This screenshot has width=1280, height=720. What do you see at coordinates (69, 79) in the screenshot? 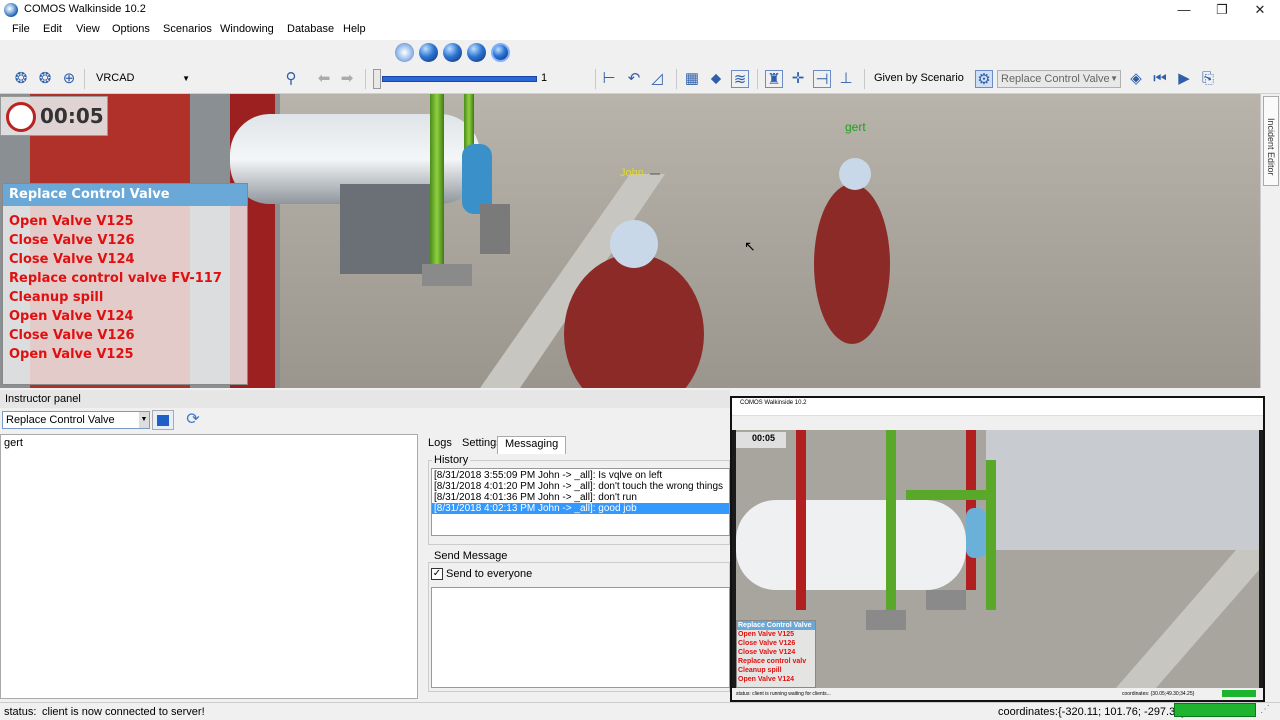
I see `add-network-icon: ⊕` at bounding box center [69, 79].